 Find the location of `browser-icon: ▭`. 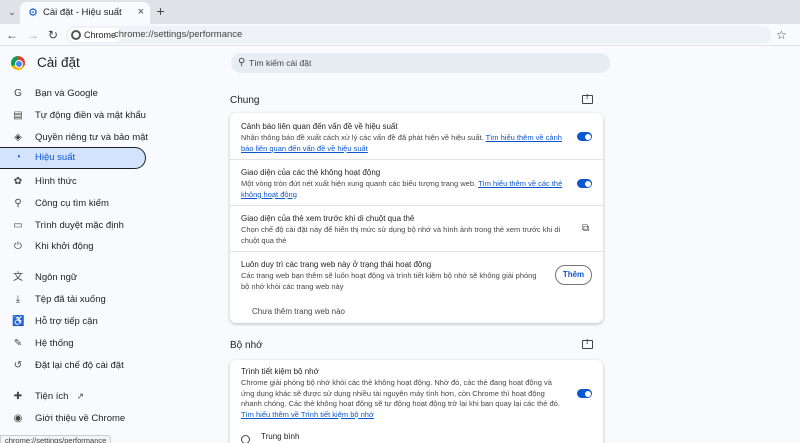

browser-icon: ▭ is located at coordinates (18, 225).